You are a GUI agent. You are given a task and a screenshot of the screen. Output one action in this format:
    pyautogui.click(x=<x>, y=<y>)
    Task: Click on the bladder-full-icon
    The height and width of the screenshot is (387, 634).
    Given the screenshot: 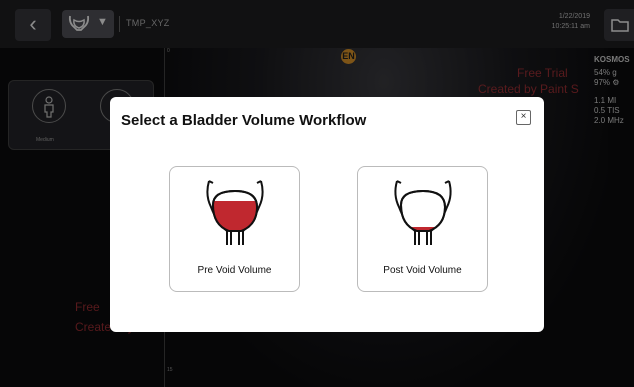 What is the action you would take?
    pyautogui.click(x=235, y=212)
    